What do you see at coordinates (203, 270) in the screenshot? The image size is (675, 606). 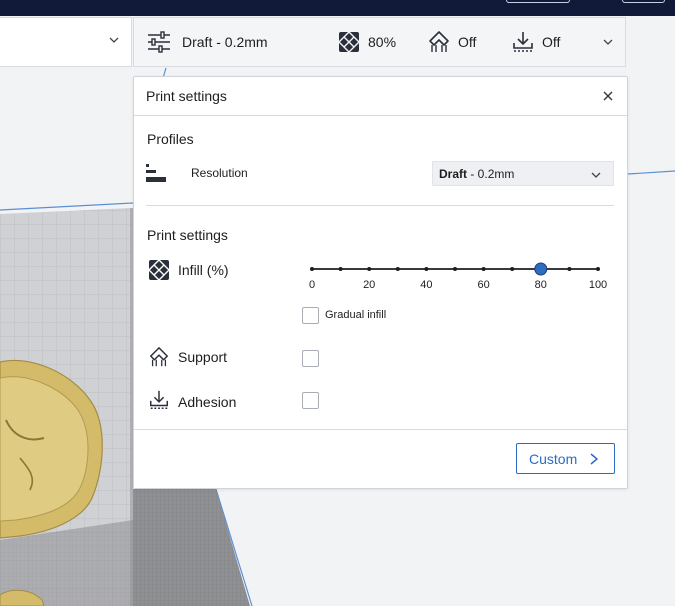 I see `infill-label: Infill (%)` at bounding box center [203, 270].